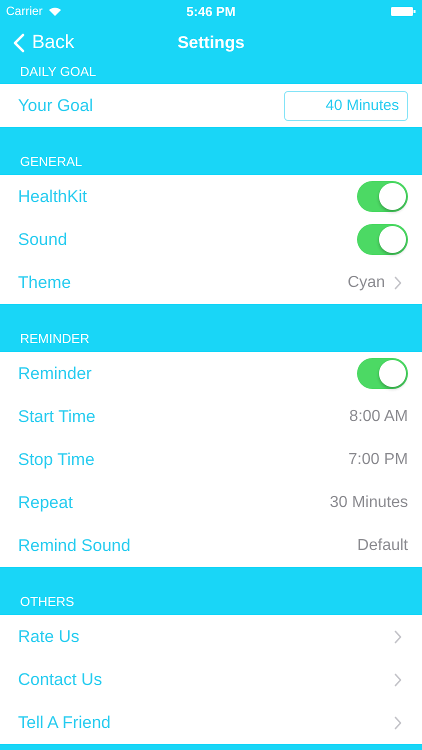  Describe the element at coordinates (49, 636) in the screenshot. I see `row-label: Rate Us` at that location.